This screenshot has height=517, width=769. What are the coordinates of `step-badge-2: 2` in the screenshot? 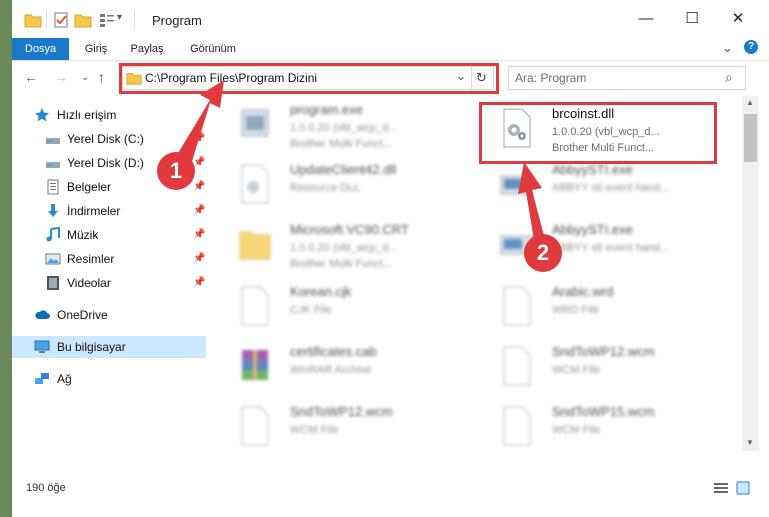 It's located at (543, 253).